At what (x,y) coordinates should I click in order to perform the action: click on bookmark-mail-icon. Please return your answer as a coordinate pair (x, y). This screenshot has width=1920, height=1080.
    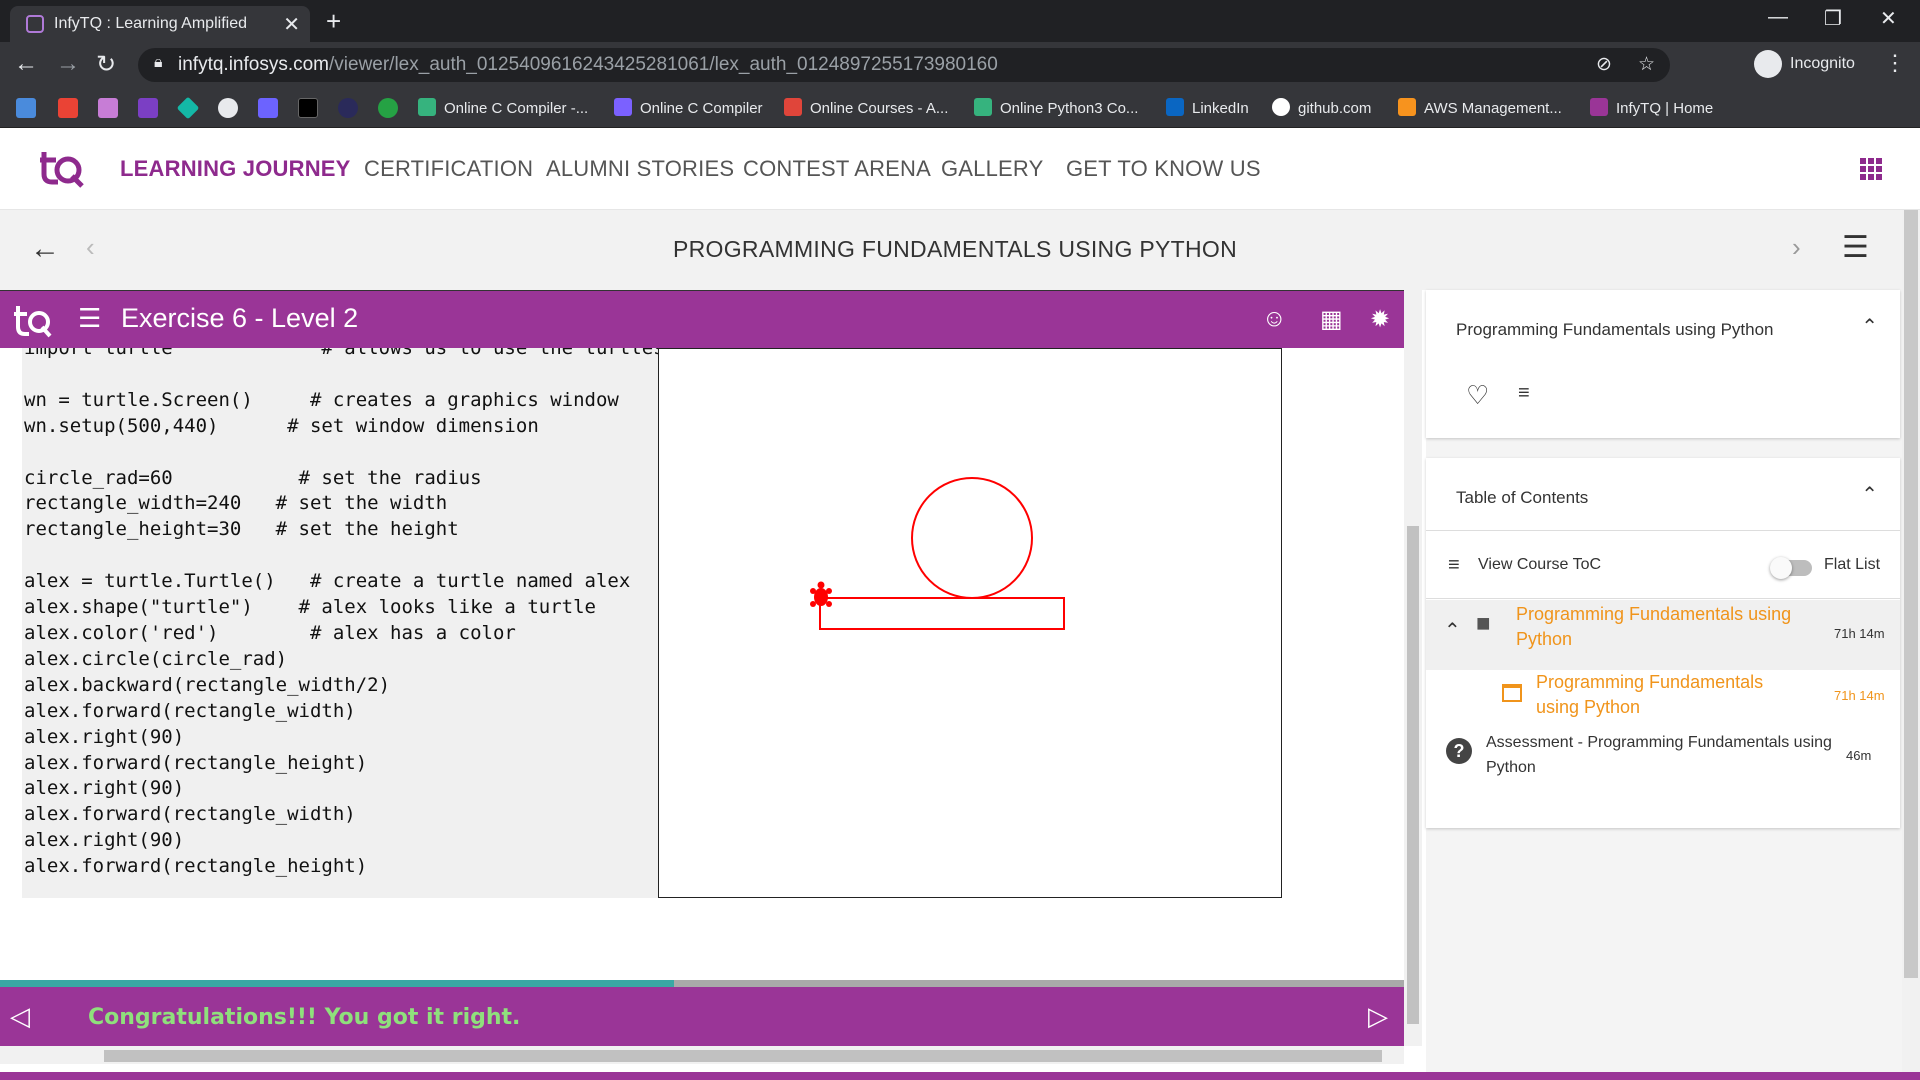
    Looking at the image, I should click on (148, 108).